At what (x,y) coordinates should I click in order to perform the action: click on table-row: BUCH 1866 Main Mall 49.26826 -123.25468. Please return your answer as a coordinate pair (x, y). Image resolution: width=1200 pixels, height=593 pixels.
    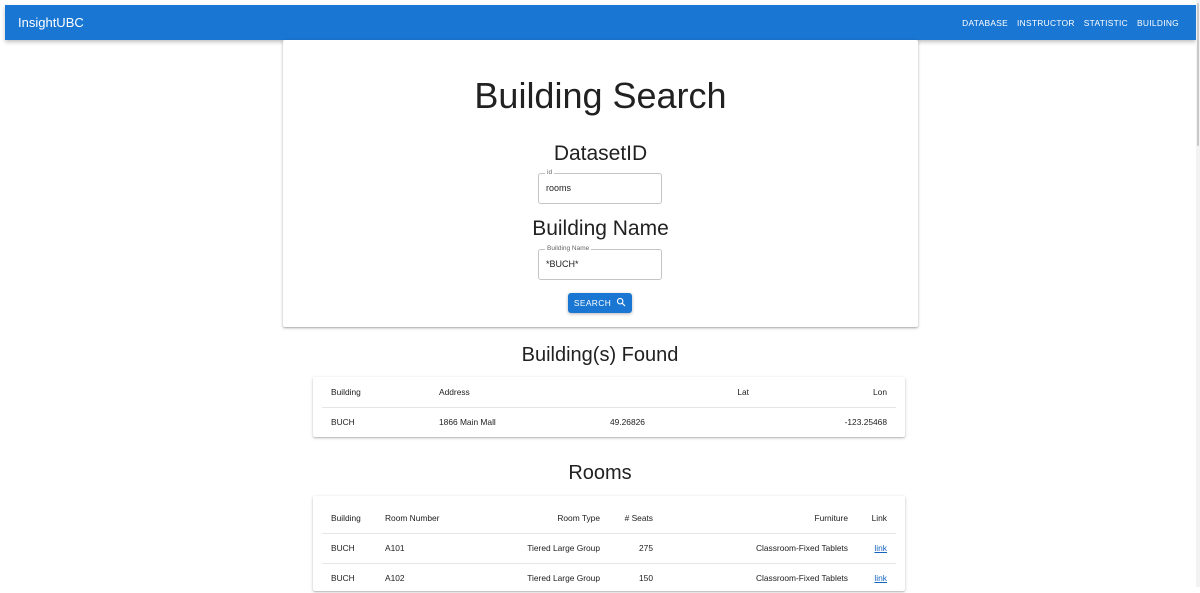
    Looking at the image, I should click on (609, 422).